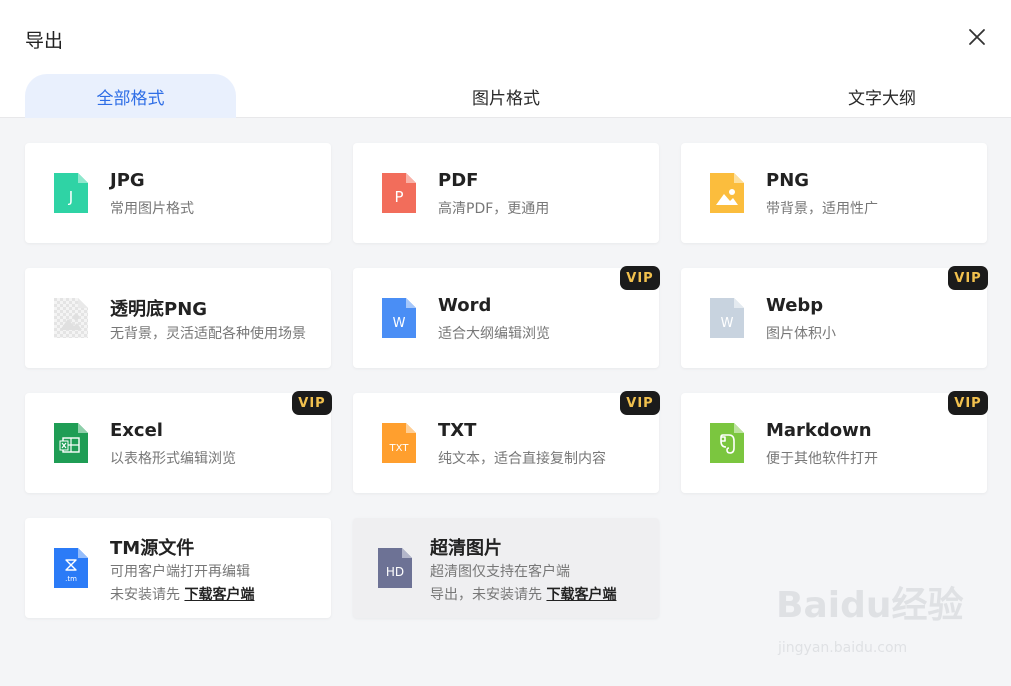 The image size is (1011, 686). I want to click on pdf-file-icon: P, so click(399, 193).